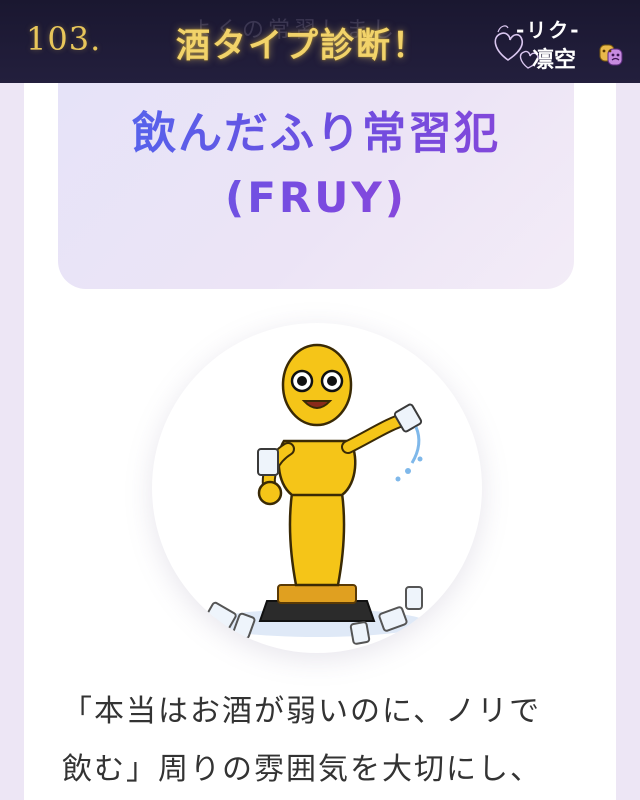  I want to click on type-description: 「本当はお酒が弱いのに、ノリで 飲む」周りの雰囲気を大切にし、, so click(322, 741).